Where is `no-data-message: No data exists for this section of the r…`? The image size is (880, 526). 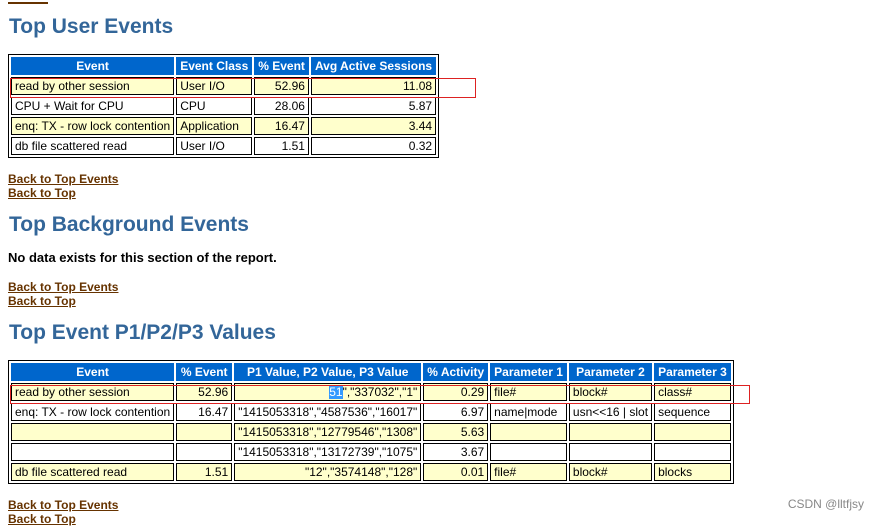
no-data-message: No data exists for this section of the r… is located at coordinates (142, 257).